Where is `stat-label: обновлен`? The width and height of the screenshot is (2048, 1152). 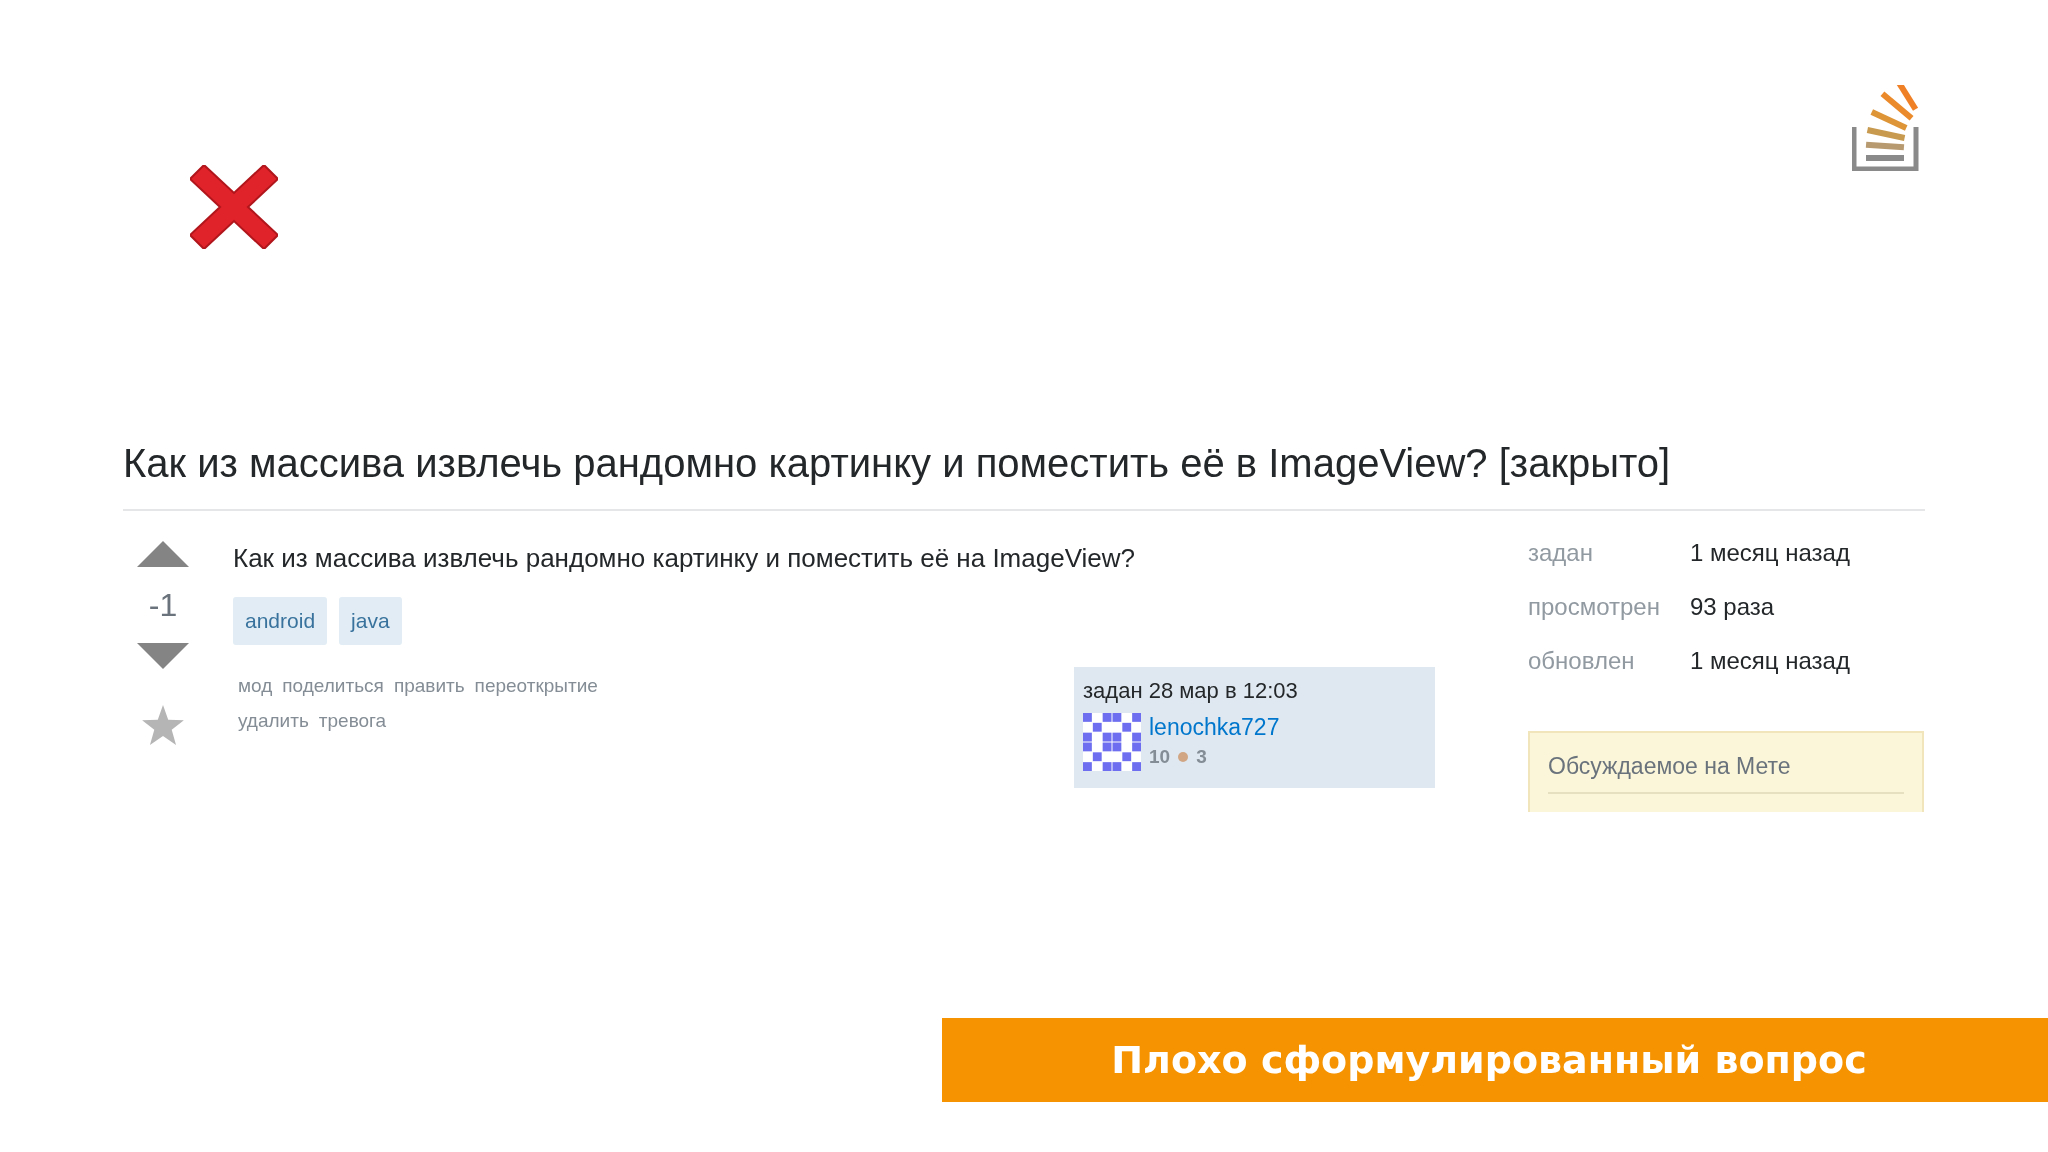
stat-label: обновлен is located at coordinates (1582, 661).